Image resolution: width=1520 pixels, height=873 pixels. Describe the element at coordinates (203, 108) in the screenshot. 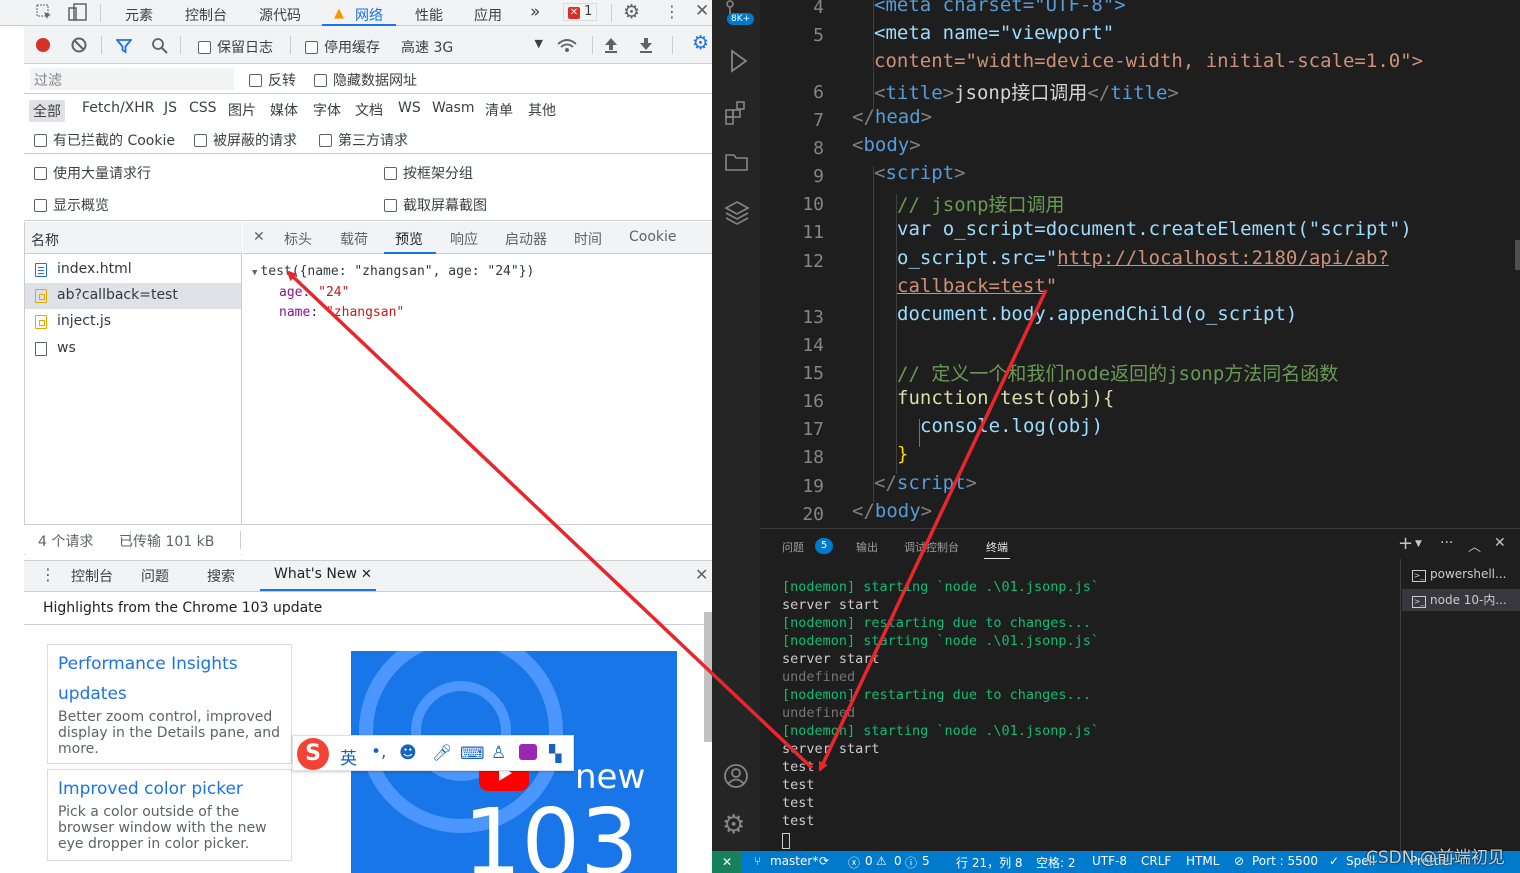

I see `filter-chip-css: CSS` at that location.